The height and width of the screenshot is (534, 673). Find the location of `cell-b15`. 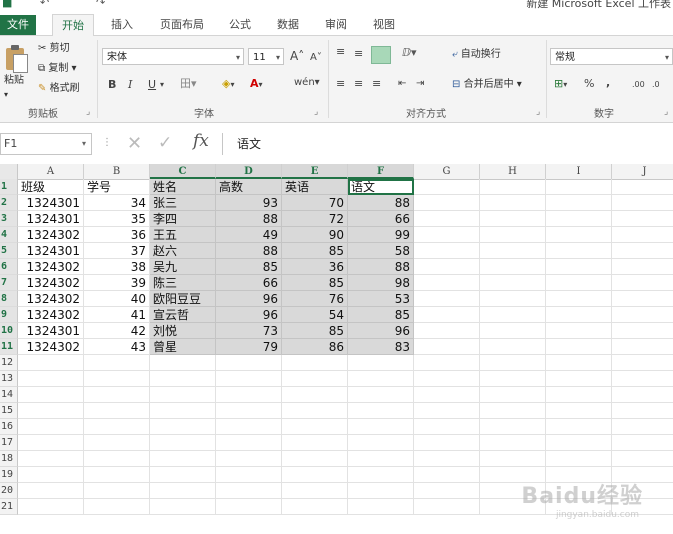

cell-b15 is located at coordinates (117, 411).